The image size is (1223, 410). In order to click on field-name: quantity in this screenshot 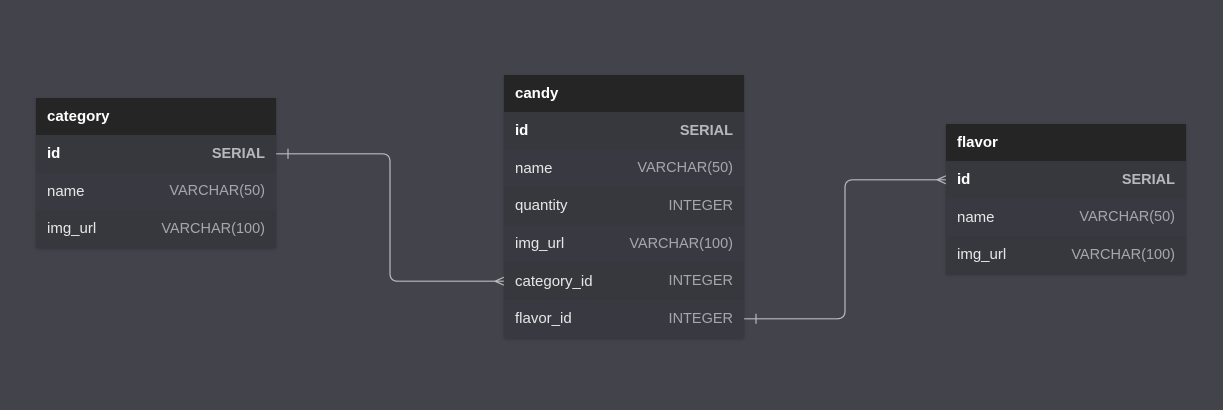, I will do `click(541, 206)`.